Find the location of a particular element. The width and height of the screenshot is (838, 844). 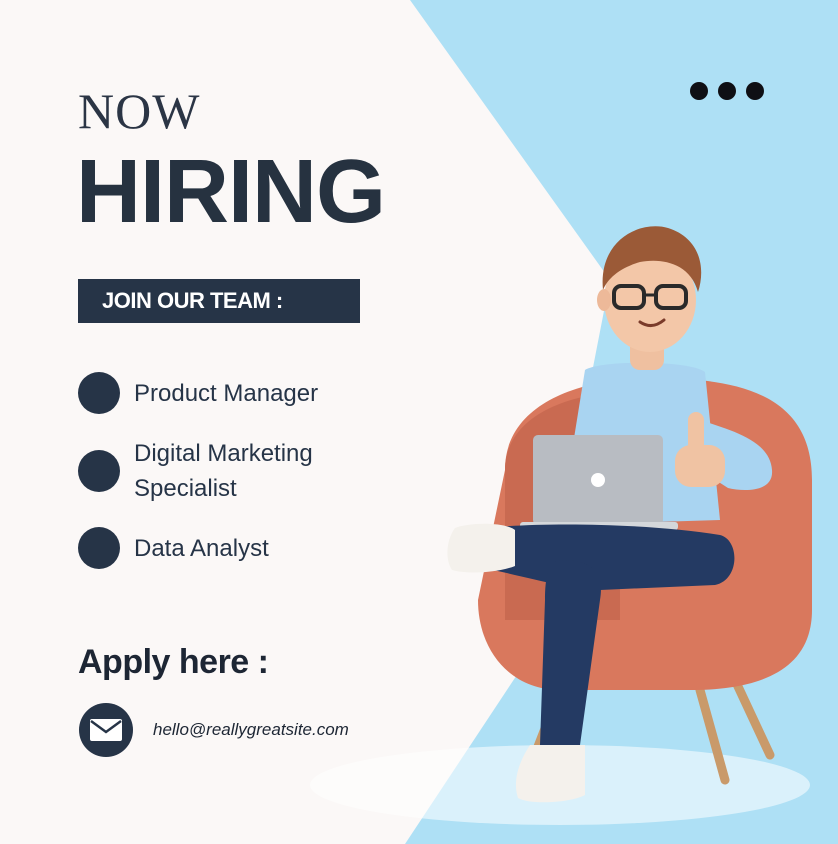

headline-hiring: HIRING is located at coordinates (231, 192).